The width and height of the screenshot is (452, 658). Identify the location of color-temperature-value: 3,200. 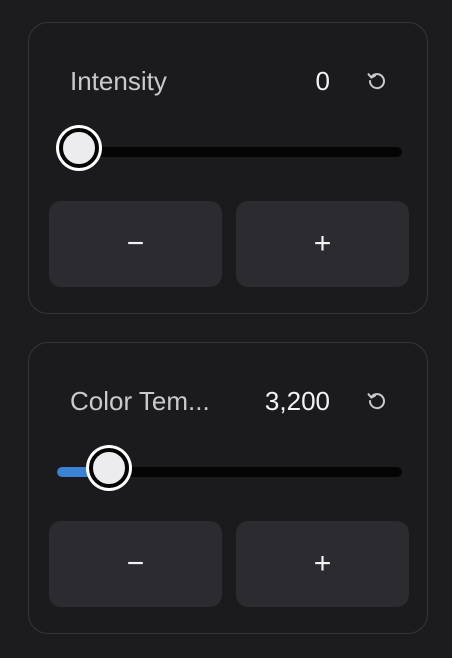
(297, 401).